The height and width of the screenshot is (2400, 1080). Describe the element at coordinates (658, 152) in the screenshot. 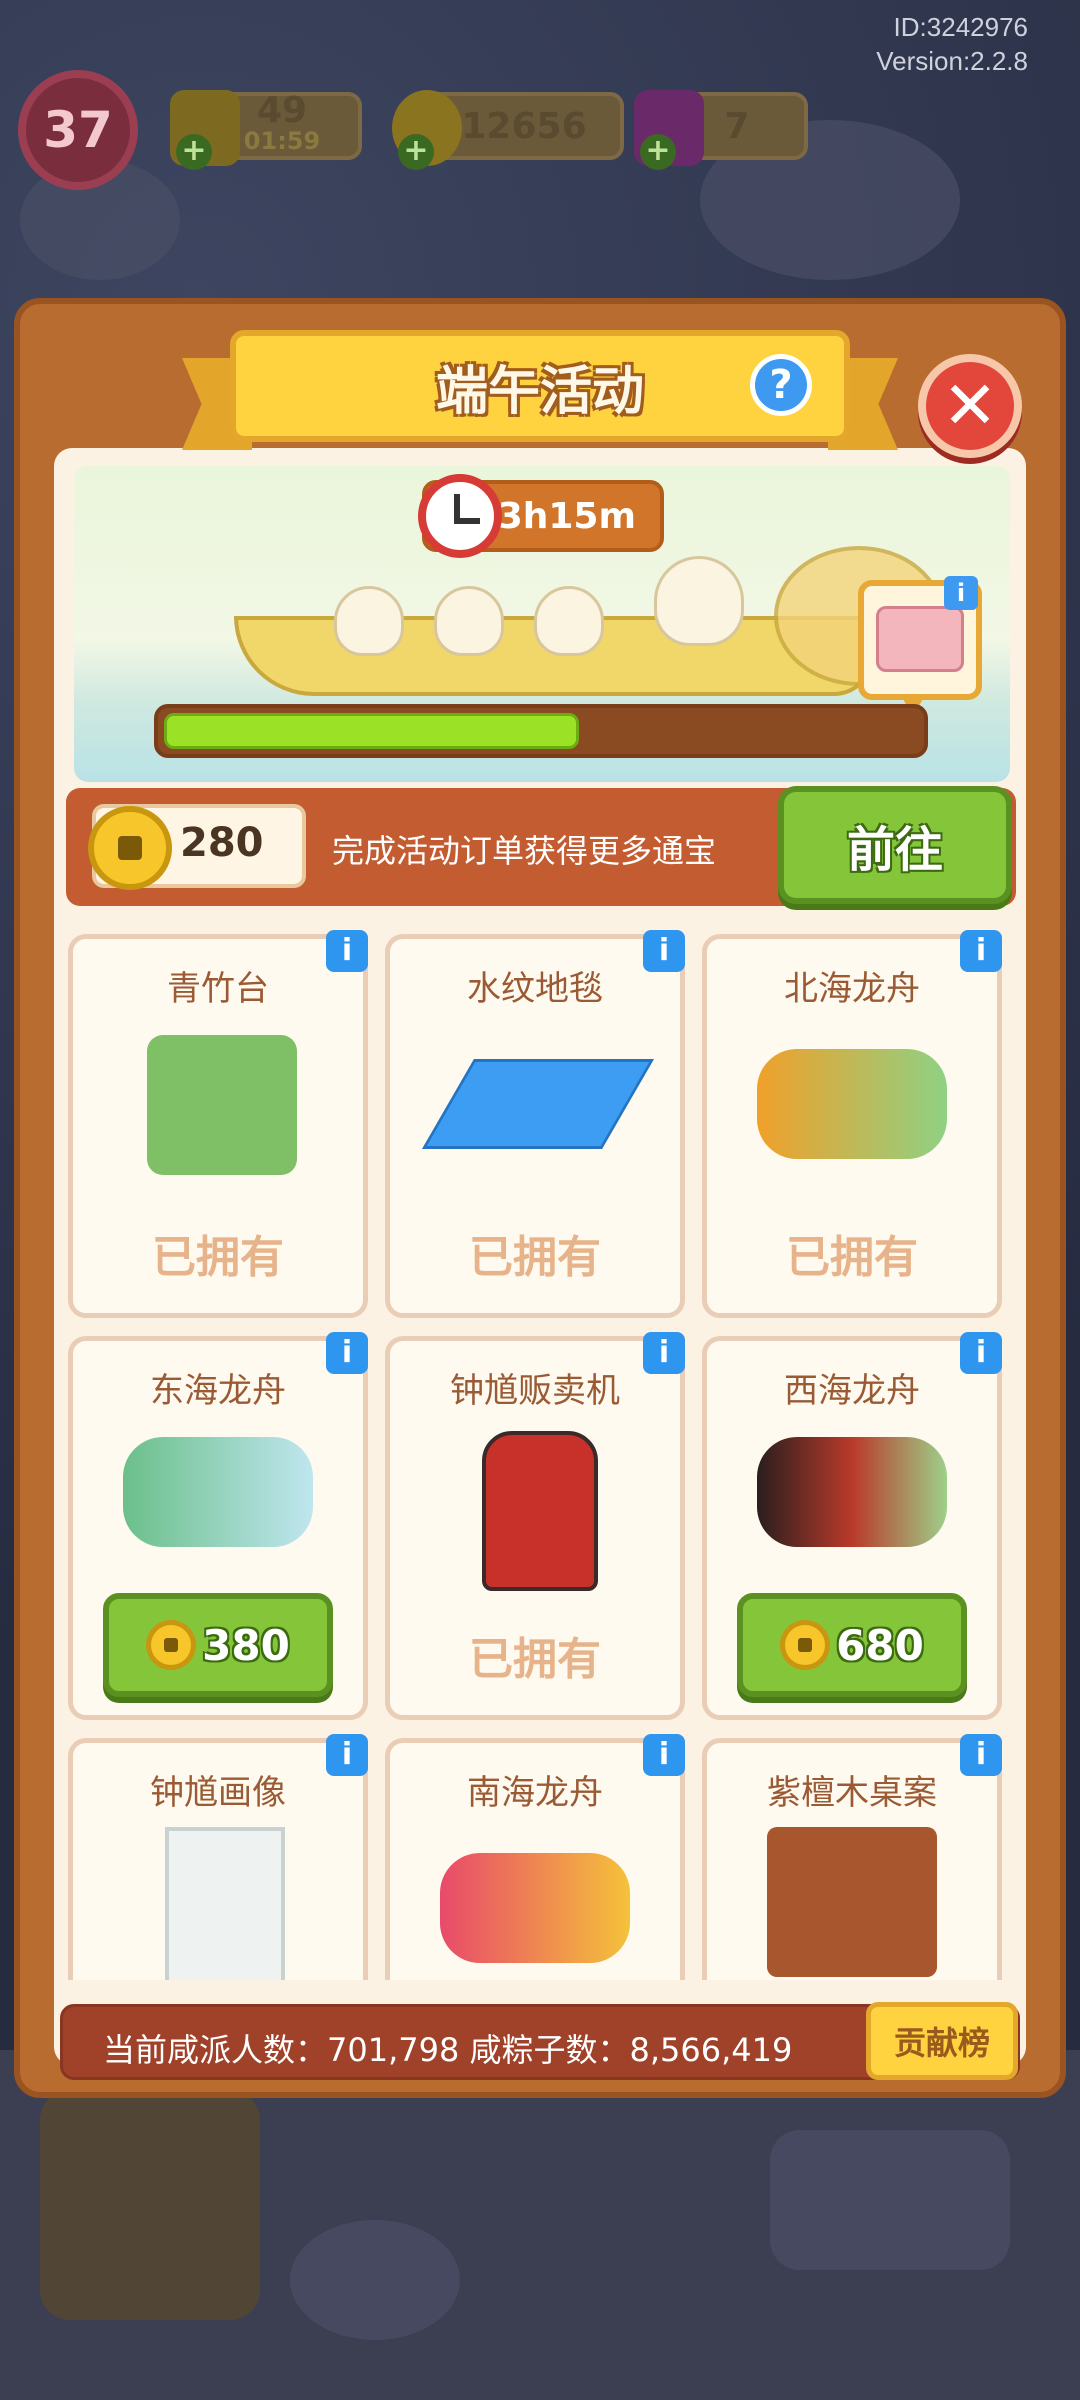

I see `add-gems-button: +` at that location.